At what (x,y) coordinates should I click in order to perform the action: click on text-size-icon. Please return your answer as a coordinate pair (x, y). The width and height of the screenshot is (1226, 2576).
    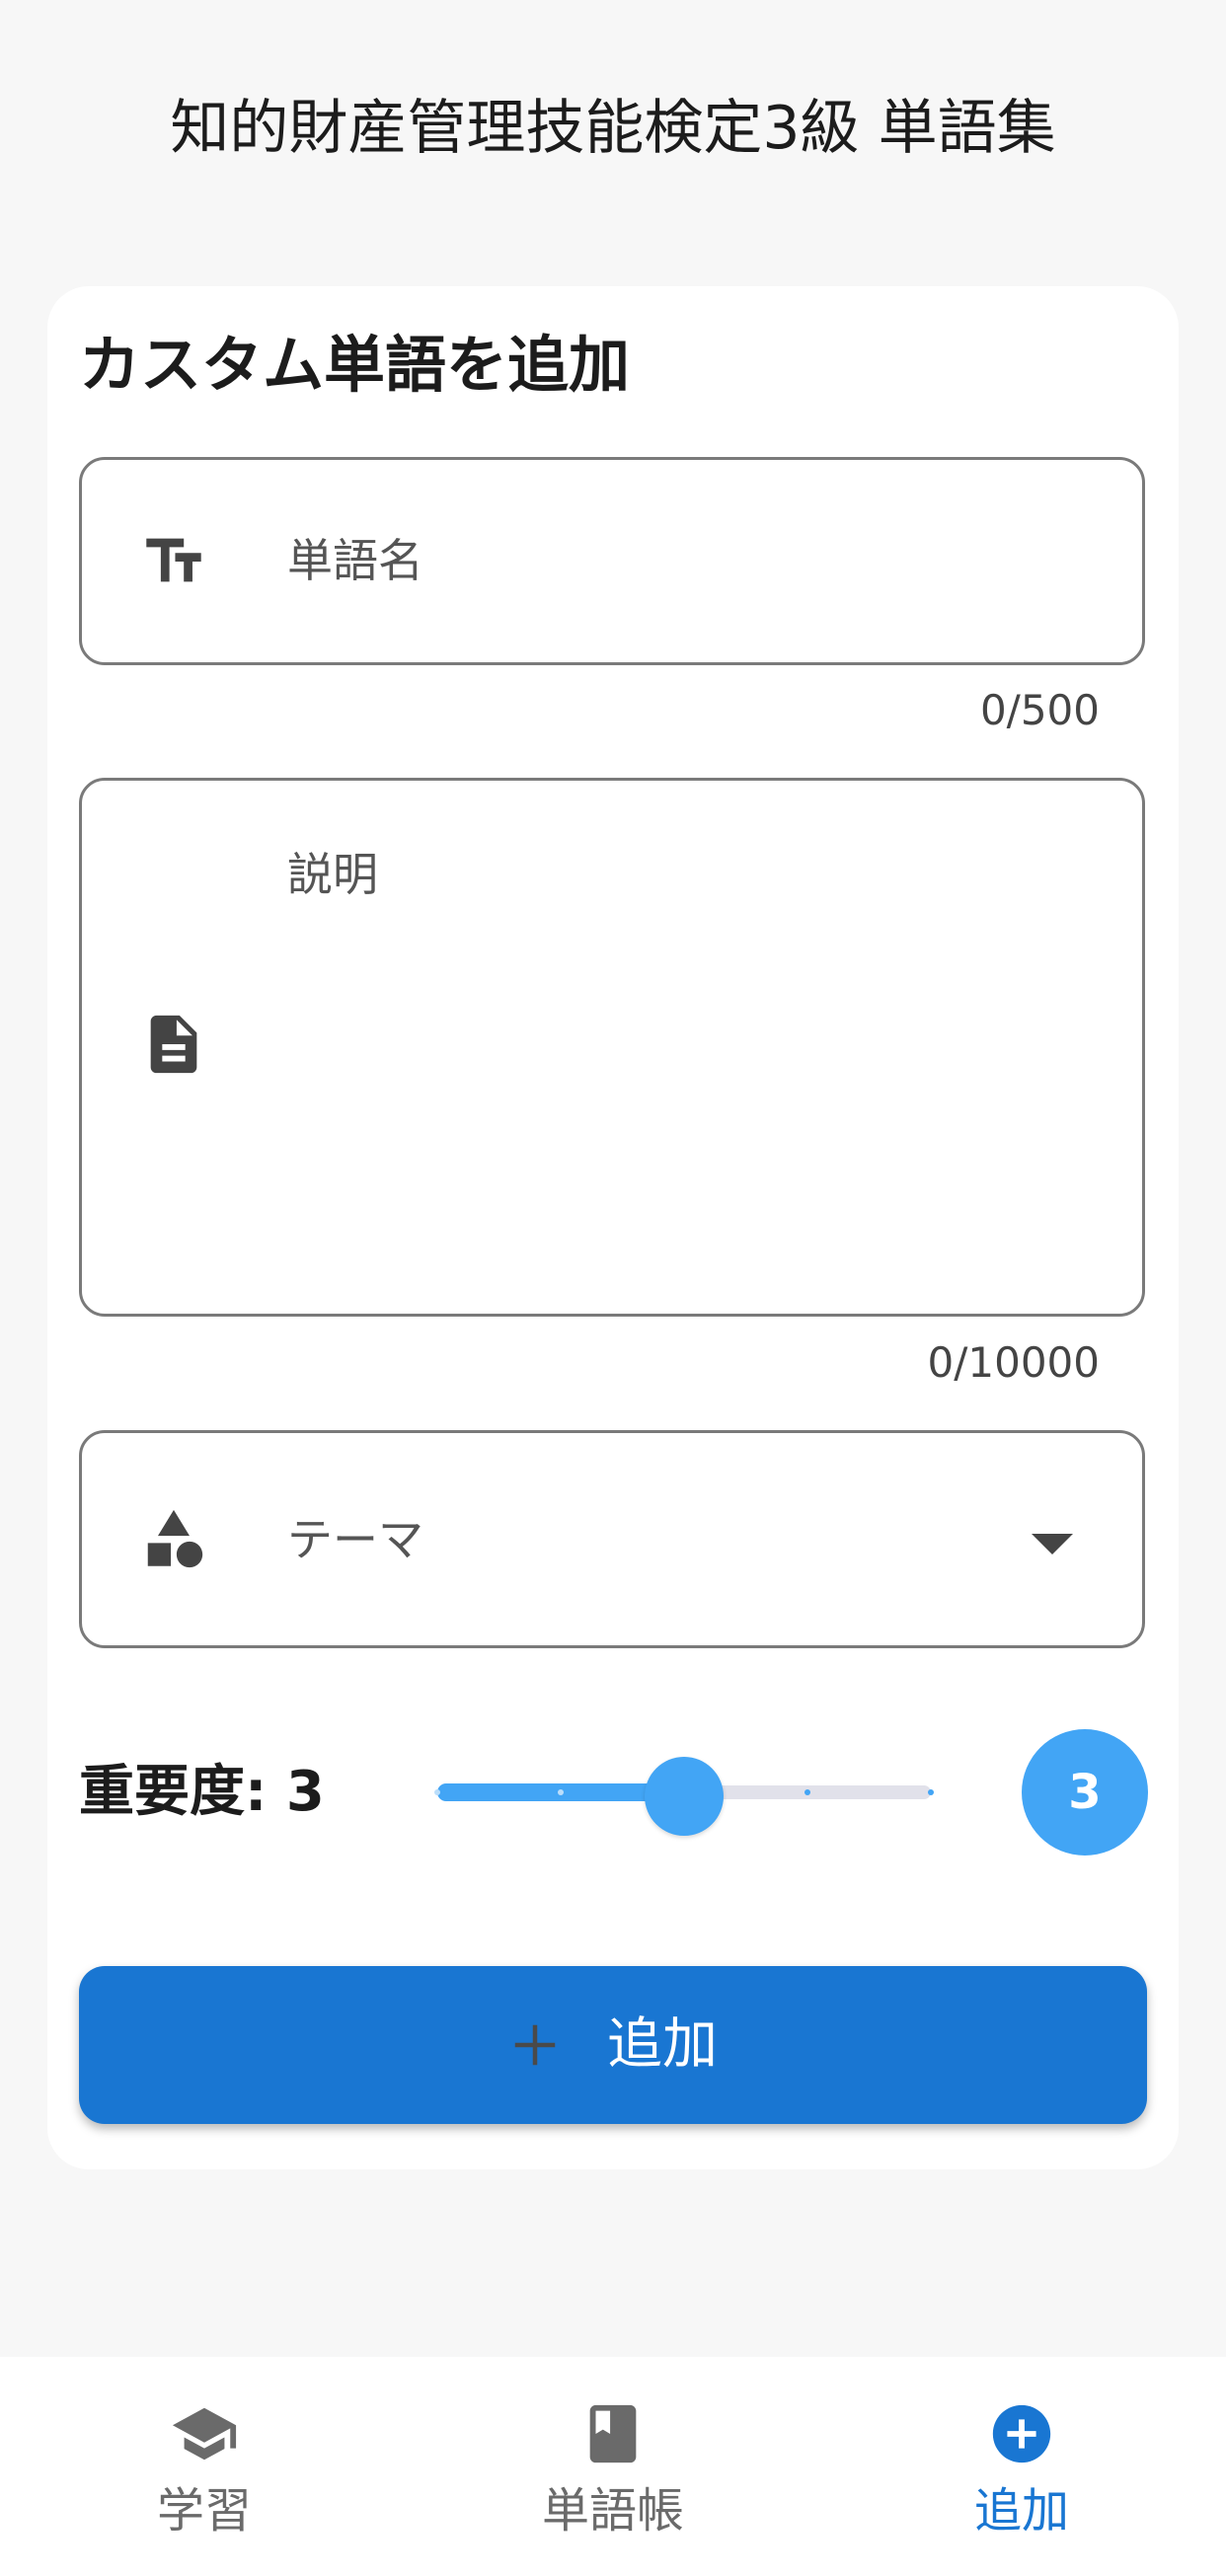
    Looking at the image, I should click on (173, 560).